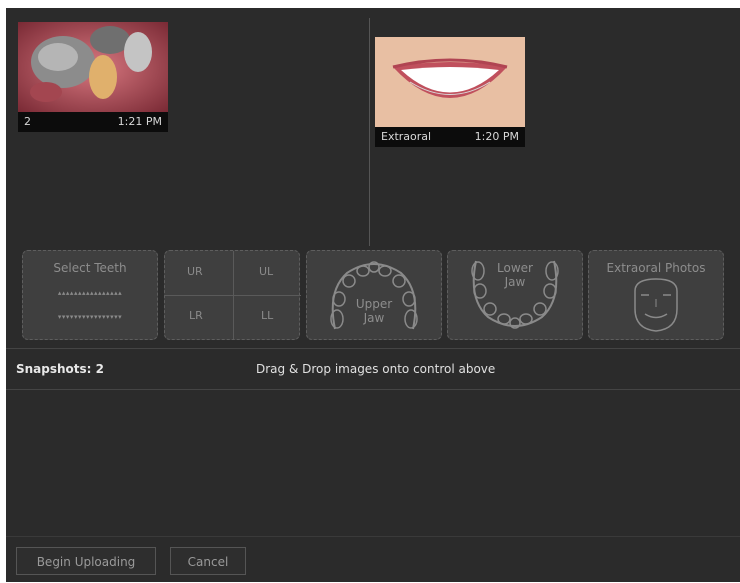  I want to click on upper-jaw-label: Upper Jaw, so click(374, 311).